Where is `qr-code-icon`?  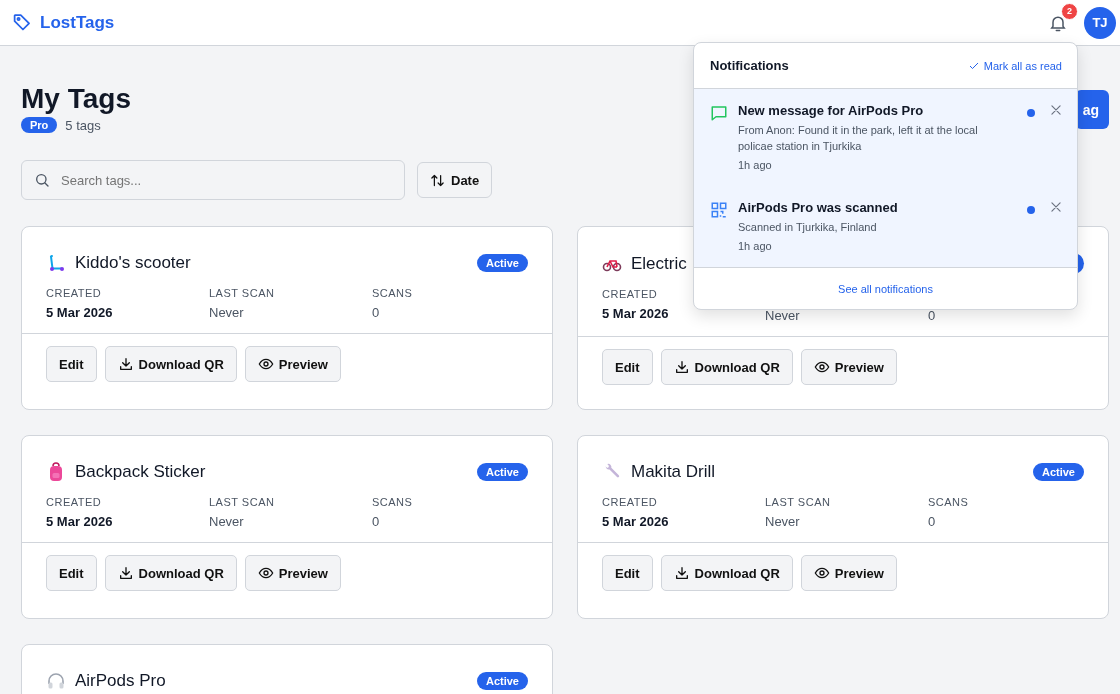
qr-code-icon is located at coordinates (719, 210).